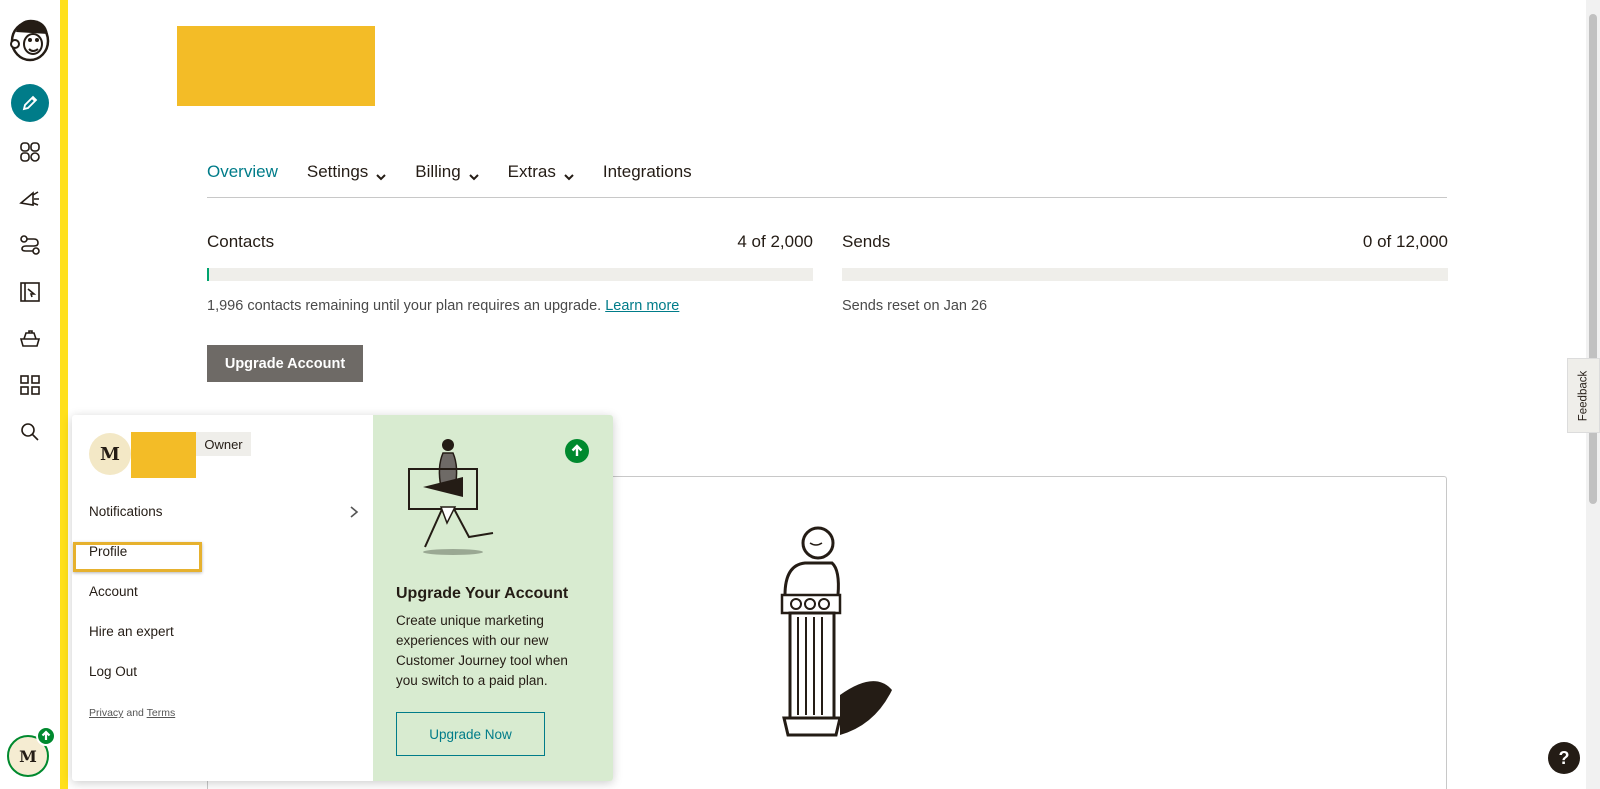  Describe the element at coordinates (470, 734) in the screenshot. I see `upgrade-now-button: Upgrade Now` at that location.